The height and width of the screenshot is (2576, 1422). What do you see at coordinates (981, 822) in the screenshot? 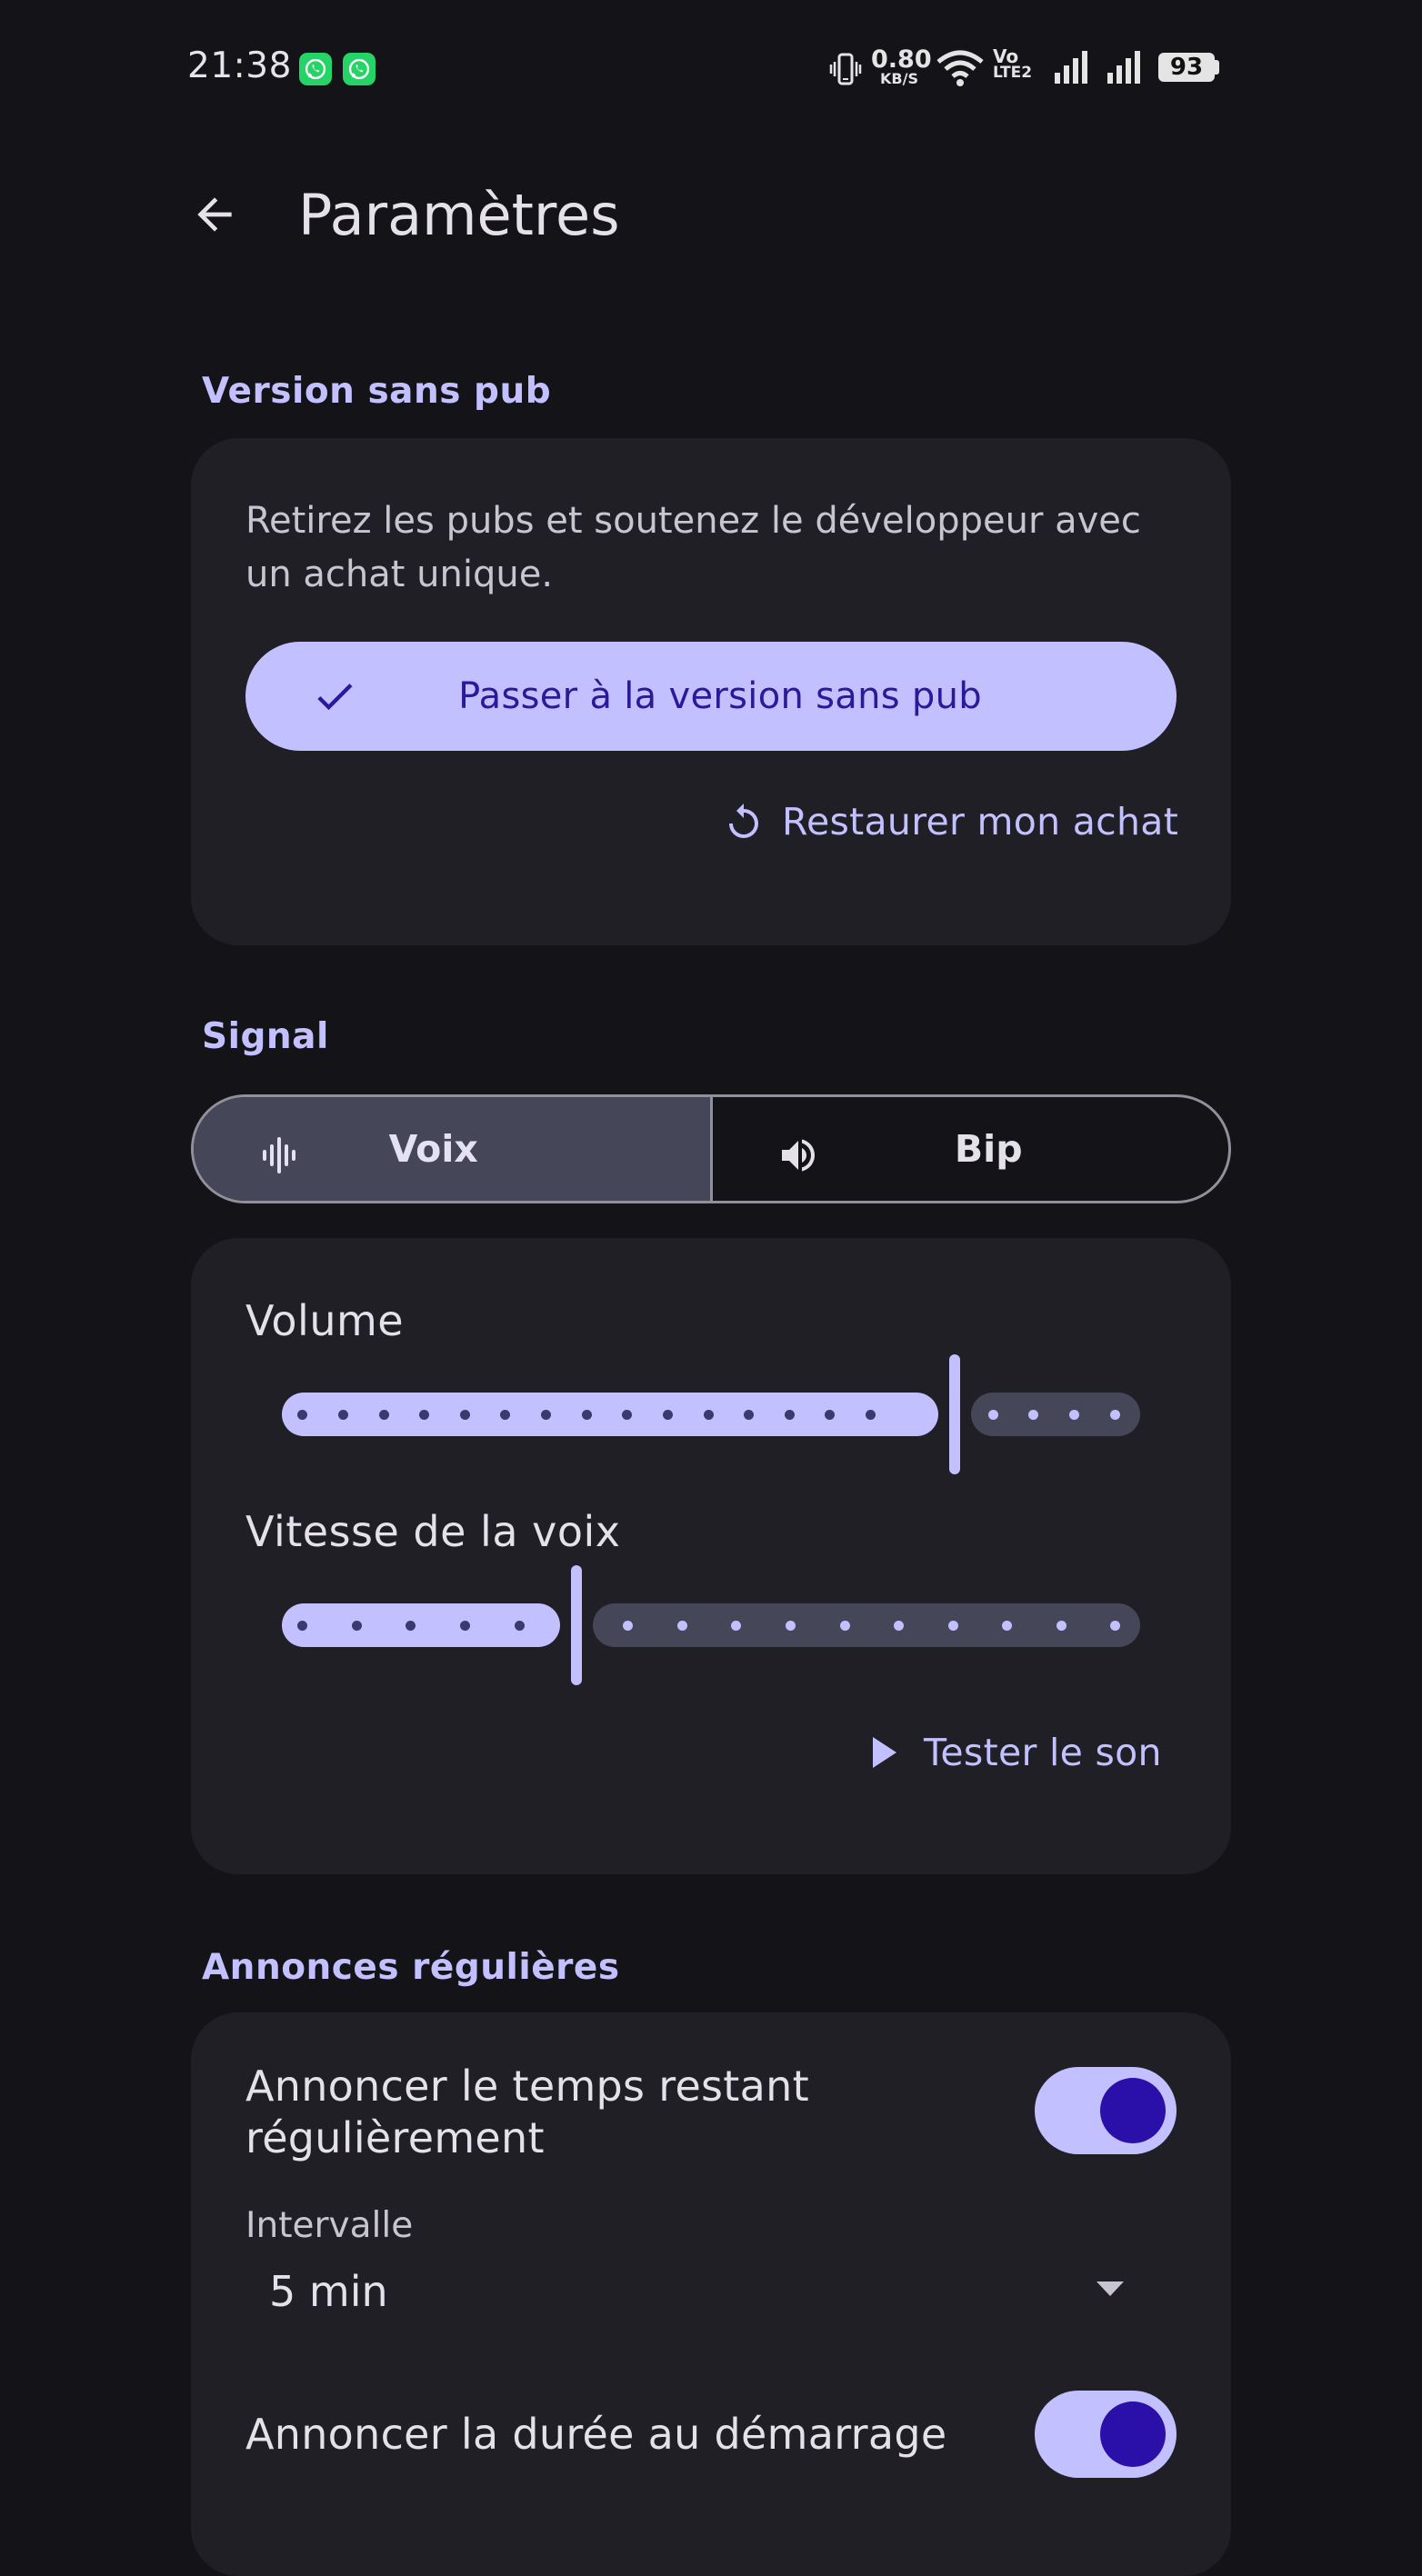
I see `restore-purchase-label: Restaurer mon achat` at bounding box center [981, 822].